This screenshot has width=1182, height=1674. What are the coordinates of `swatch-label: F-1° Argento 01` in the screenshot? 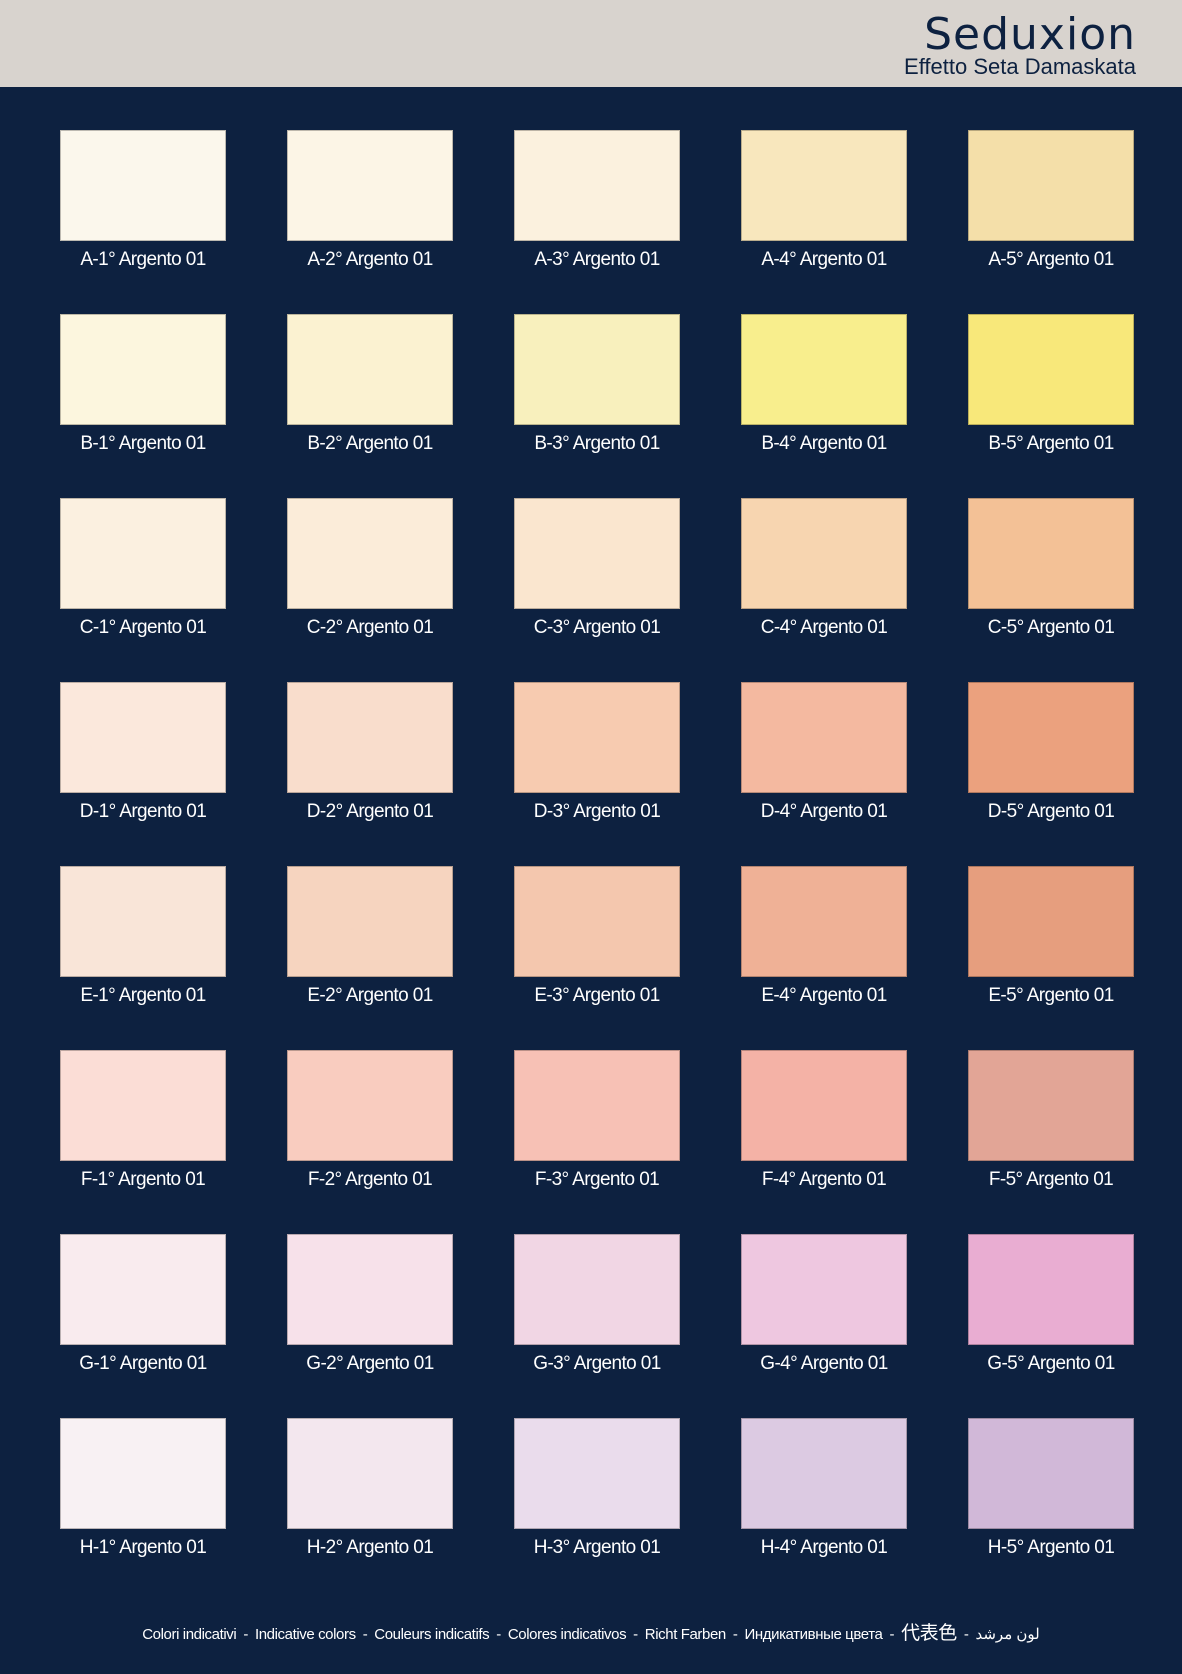 It's located at (143, 1179).